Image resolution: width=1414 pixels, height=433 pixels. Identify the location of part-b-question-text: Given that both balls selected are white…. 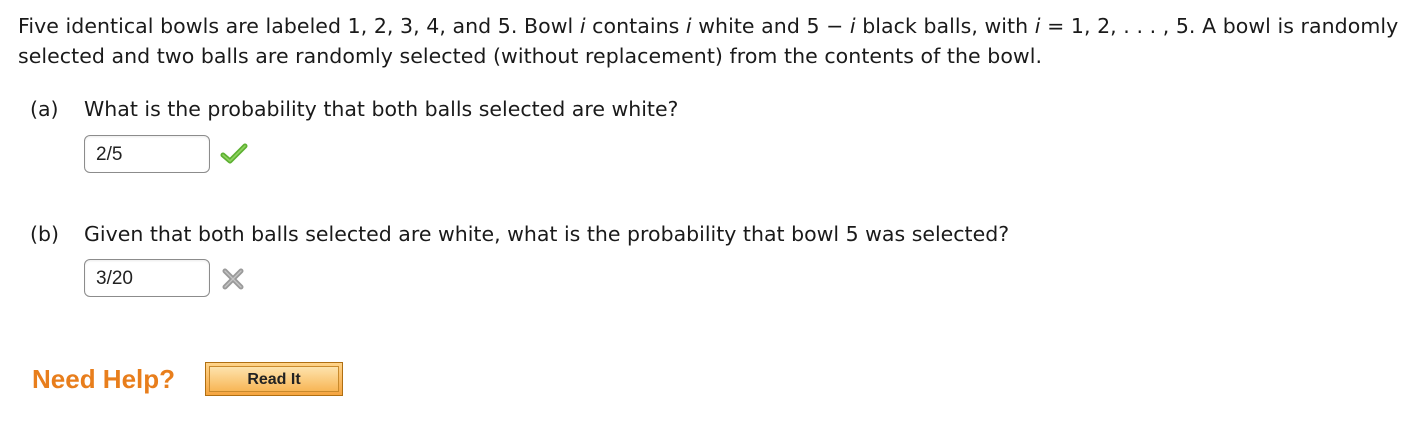
(547, 234).